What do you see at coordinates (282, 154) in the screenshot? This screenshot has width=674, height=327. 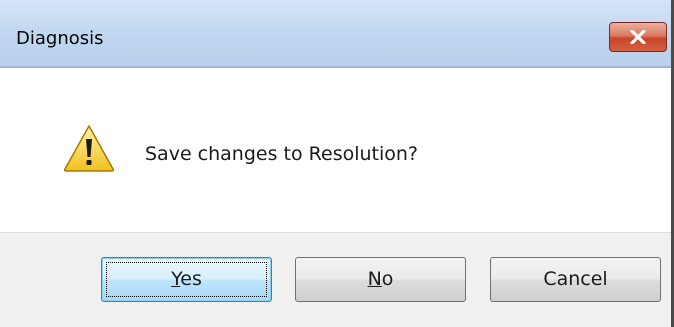 I see `dialog-message: Save changes to Resolution?` at bounding box center [282, 154].